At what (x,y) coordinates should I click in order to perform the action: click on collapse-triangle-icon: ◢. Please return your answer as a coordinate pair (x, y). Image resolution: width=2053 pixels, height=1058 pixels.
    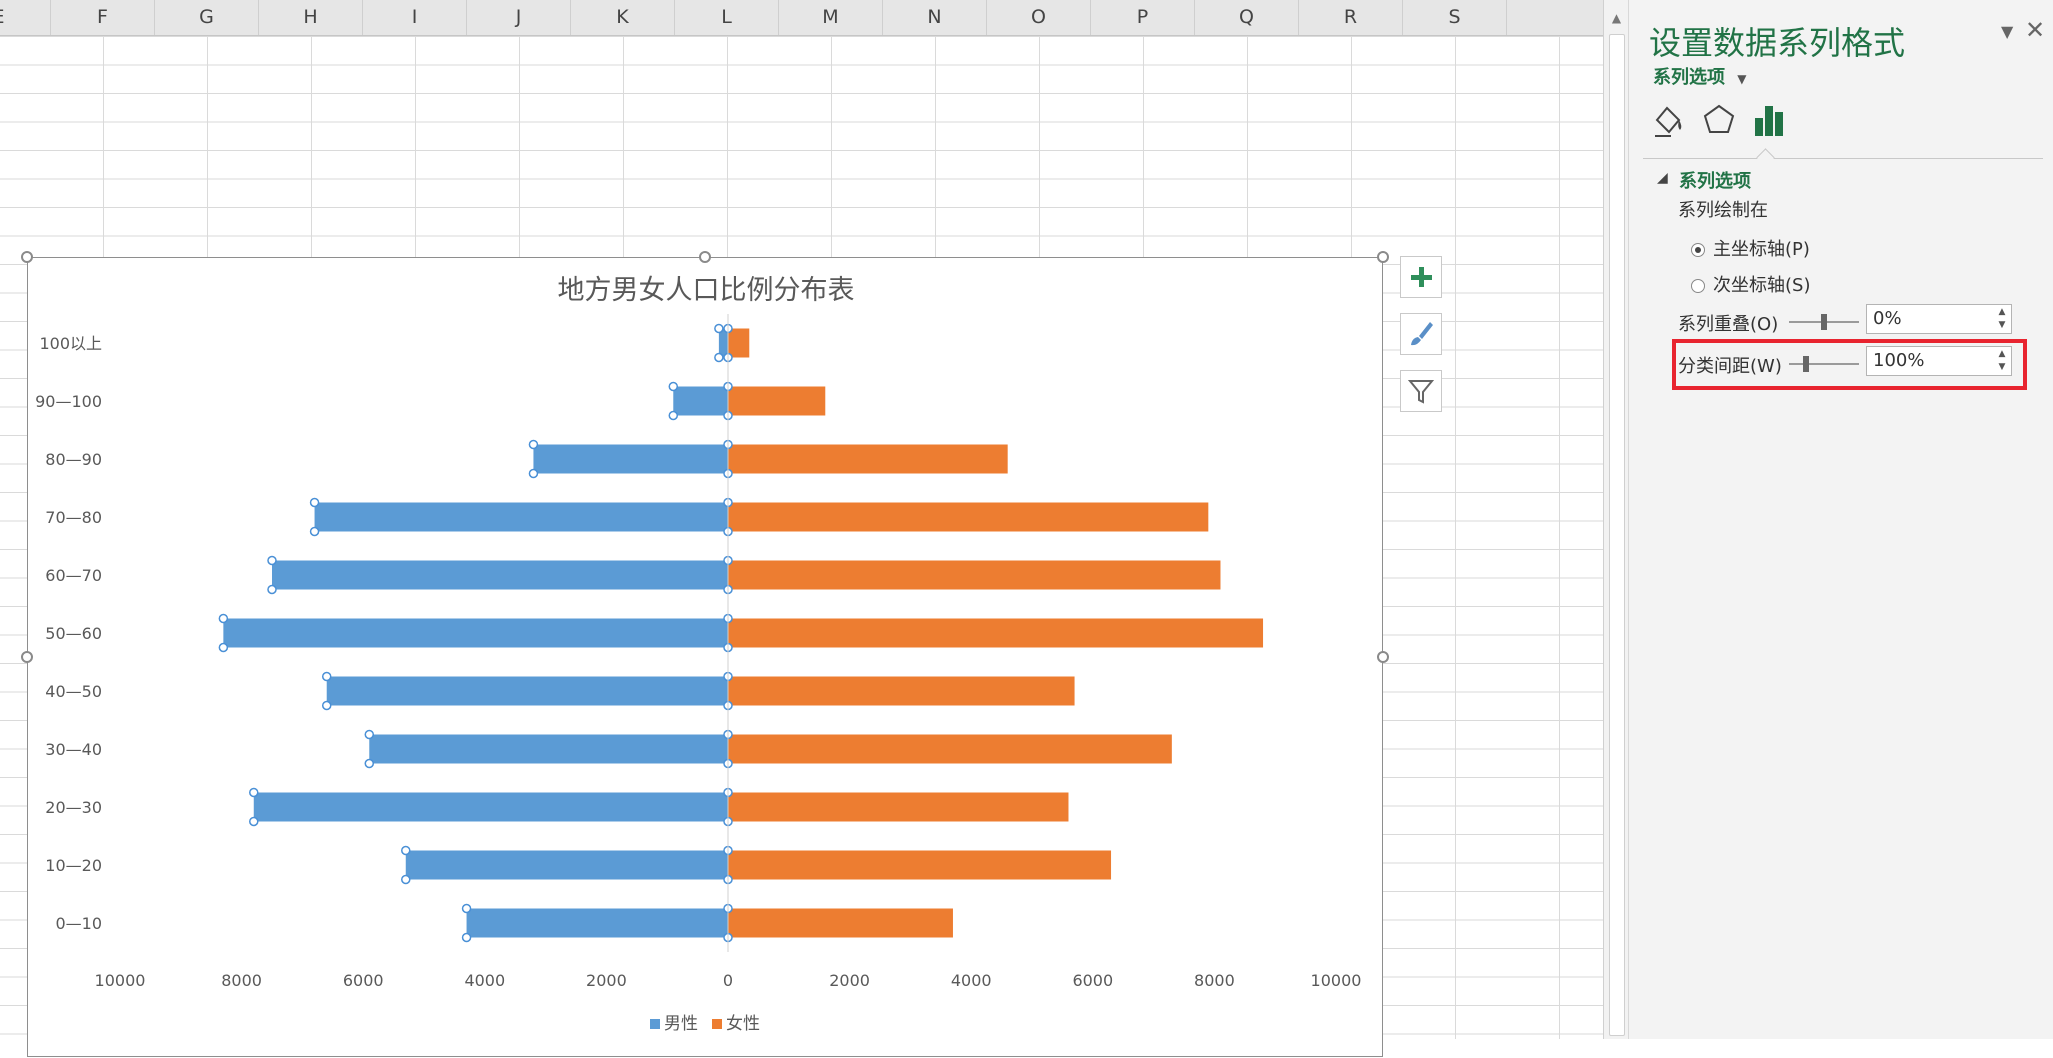
    Looking at the image, I should click on (1662, 178).